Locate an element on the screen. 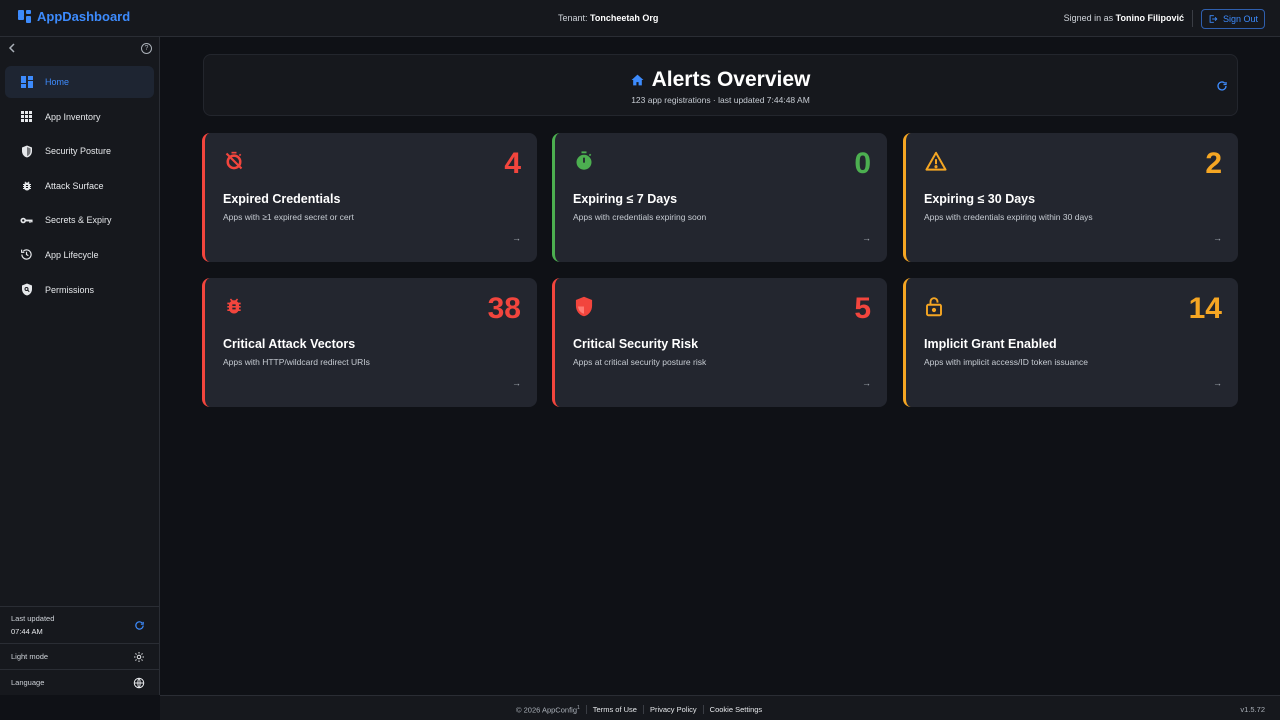  alert-title: Implicit Grant Enabled is located at coordinates (990, 344).